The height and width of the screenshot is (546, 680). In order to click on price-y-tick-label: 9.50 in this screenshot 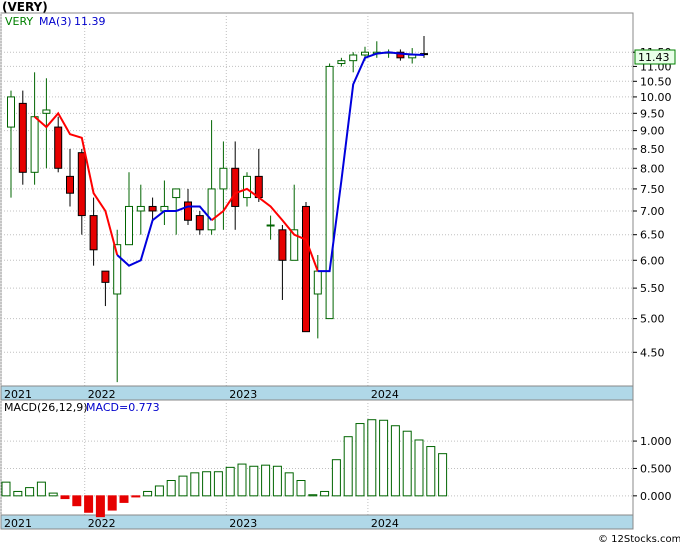, I will do `click(652, 113)`.